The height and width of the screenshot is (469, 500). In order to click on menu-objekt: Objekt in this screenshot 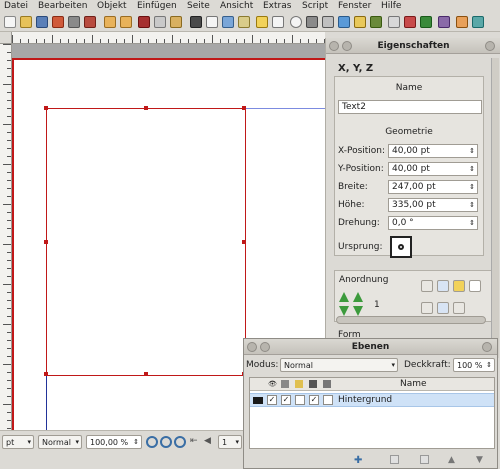, I will do `click(112, 6)`.